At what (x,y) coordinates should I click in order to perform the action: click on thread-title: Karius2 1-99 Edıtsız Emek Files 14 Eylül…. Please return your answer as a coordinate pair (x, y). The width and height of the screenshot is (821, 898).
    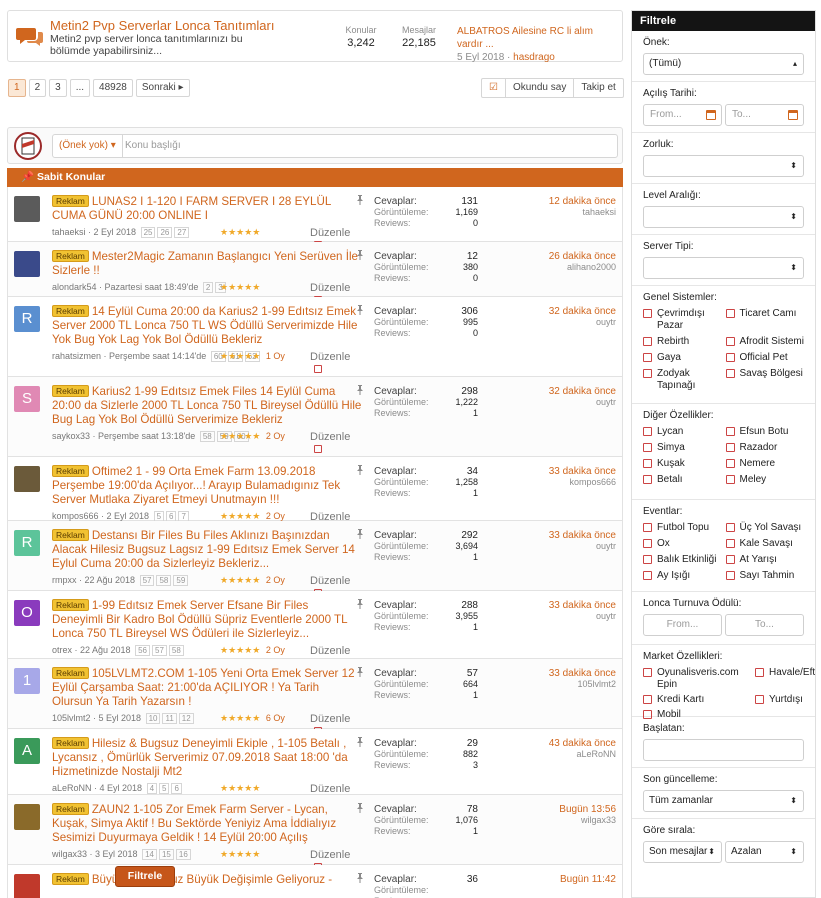
    Looking at the image, I should click on (206, 405).